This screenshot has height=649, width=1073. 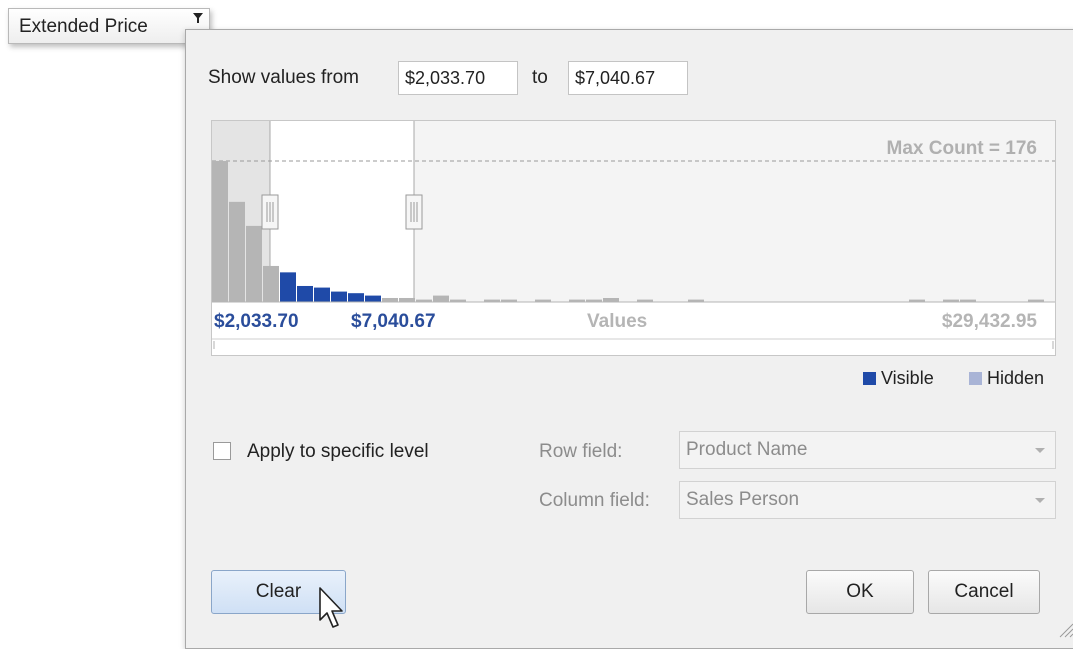 What do you see at coordinates (270, 212) in the screenshot?
I see `range-start-thumb` at bounding box center [270, 212].